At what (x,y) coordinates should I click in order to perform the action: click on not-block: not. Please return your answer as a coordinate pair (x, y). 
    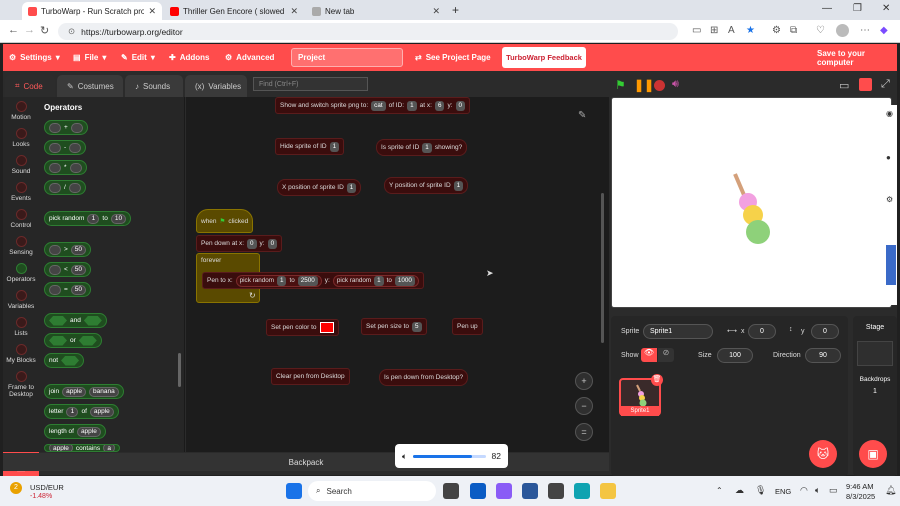
    Looking at the image, I should click on (64, 360).